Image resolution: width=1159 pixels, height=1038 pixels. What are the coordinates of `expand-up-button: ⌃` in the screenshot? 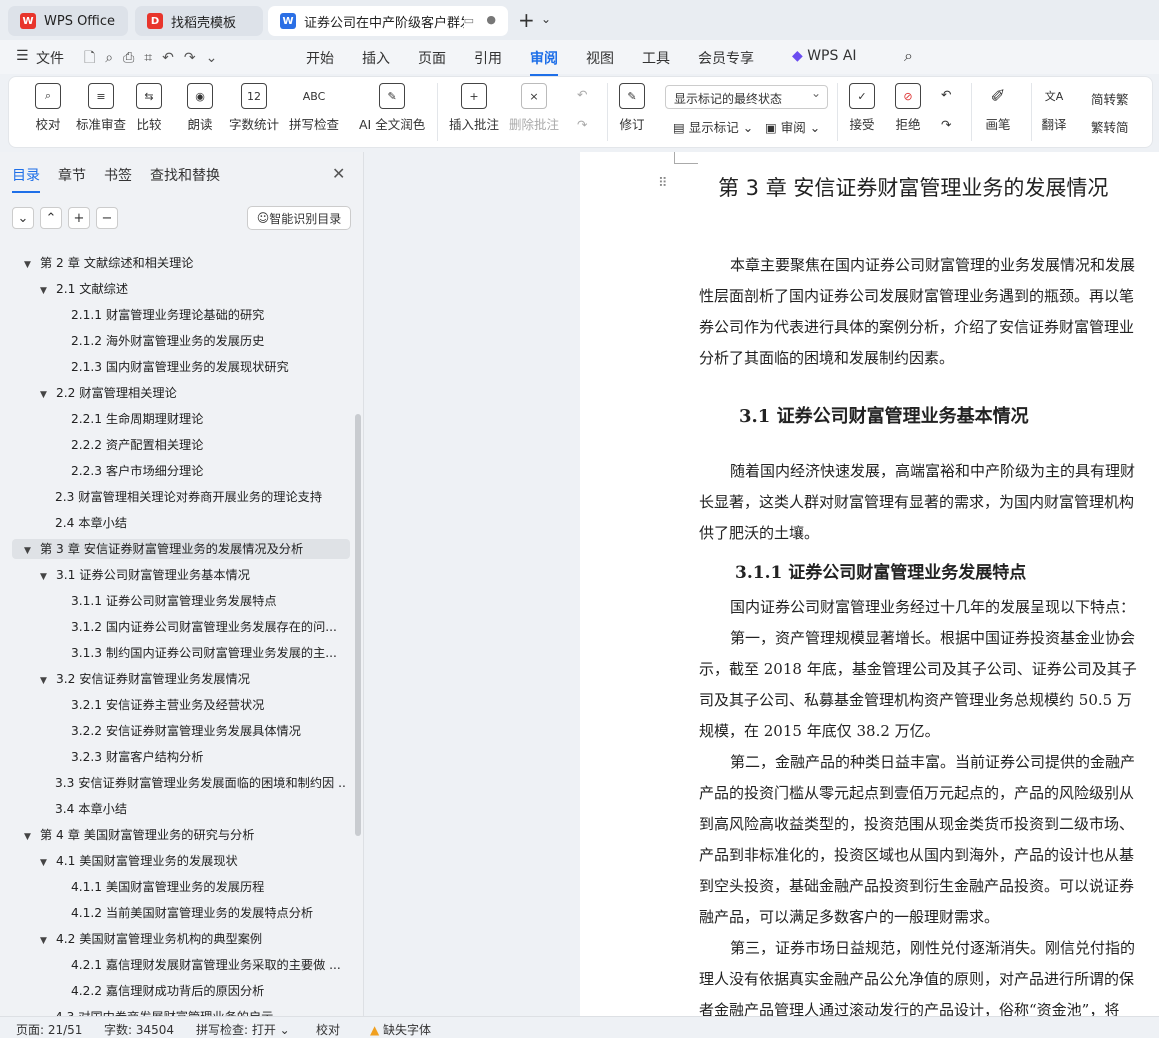 It's located at (51, 218).